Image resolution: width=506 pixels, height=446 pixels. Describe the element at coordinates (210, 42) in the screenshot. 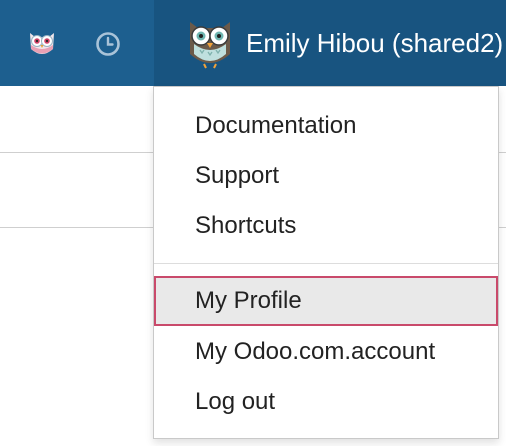

I see `owl-avatar-icon` at that location.